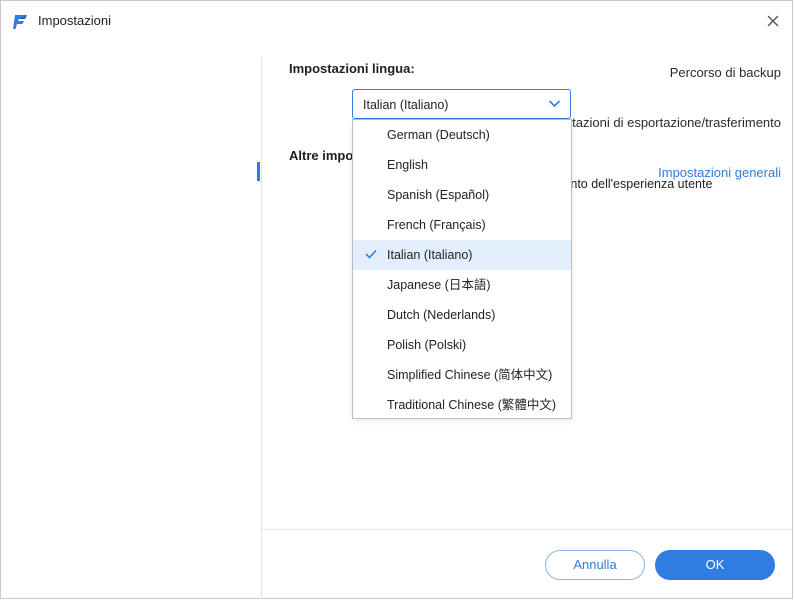 The height and width of the screenshot is (601, 795). I want to click on option-label: Japanese (日本語), so click(439, 285).